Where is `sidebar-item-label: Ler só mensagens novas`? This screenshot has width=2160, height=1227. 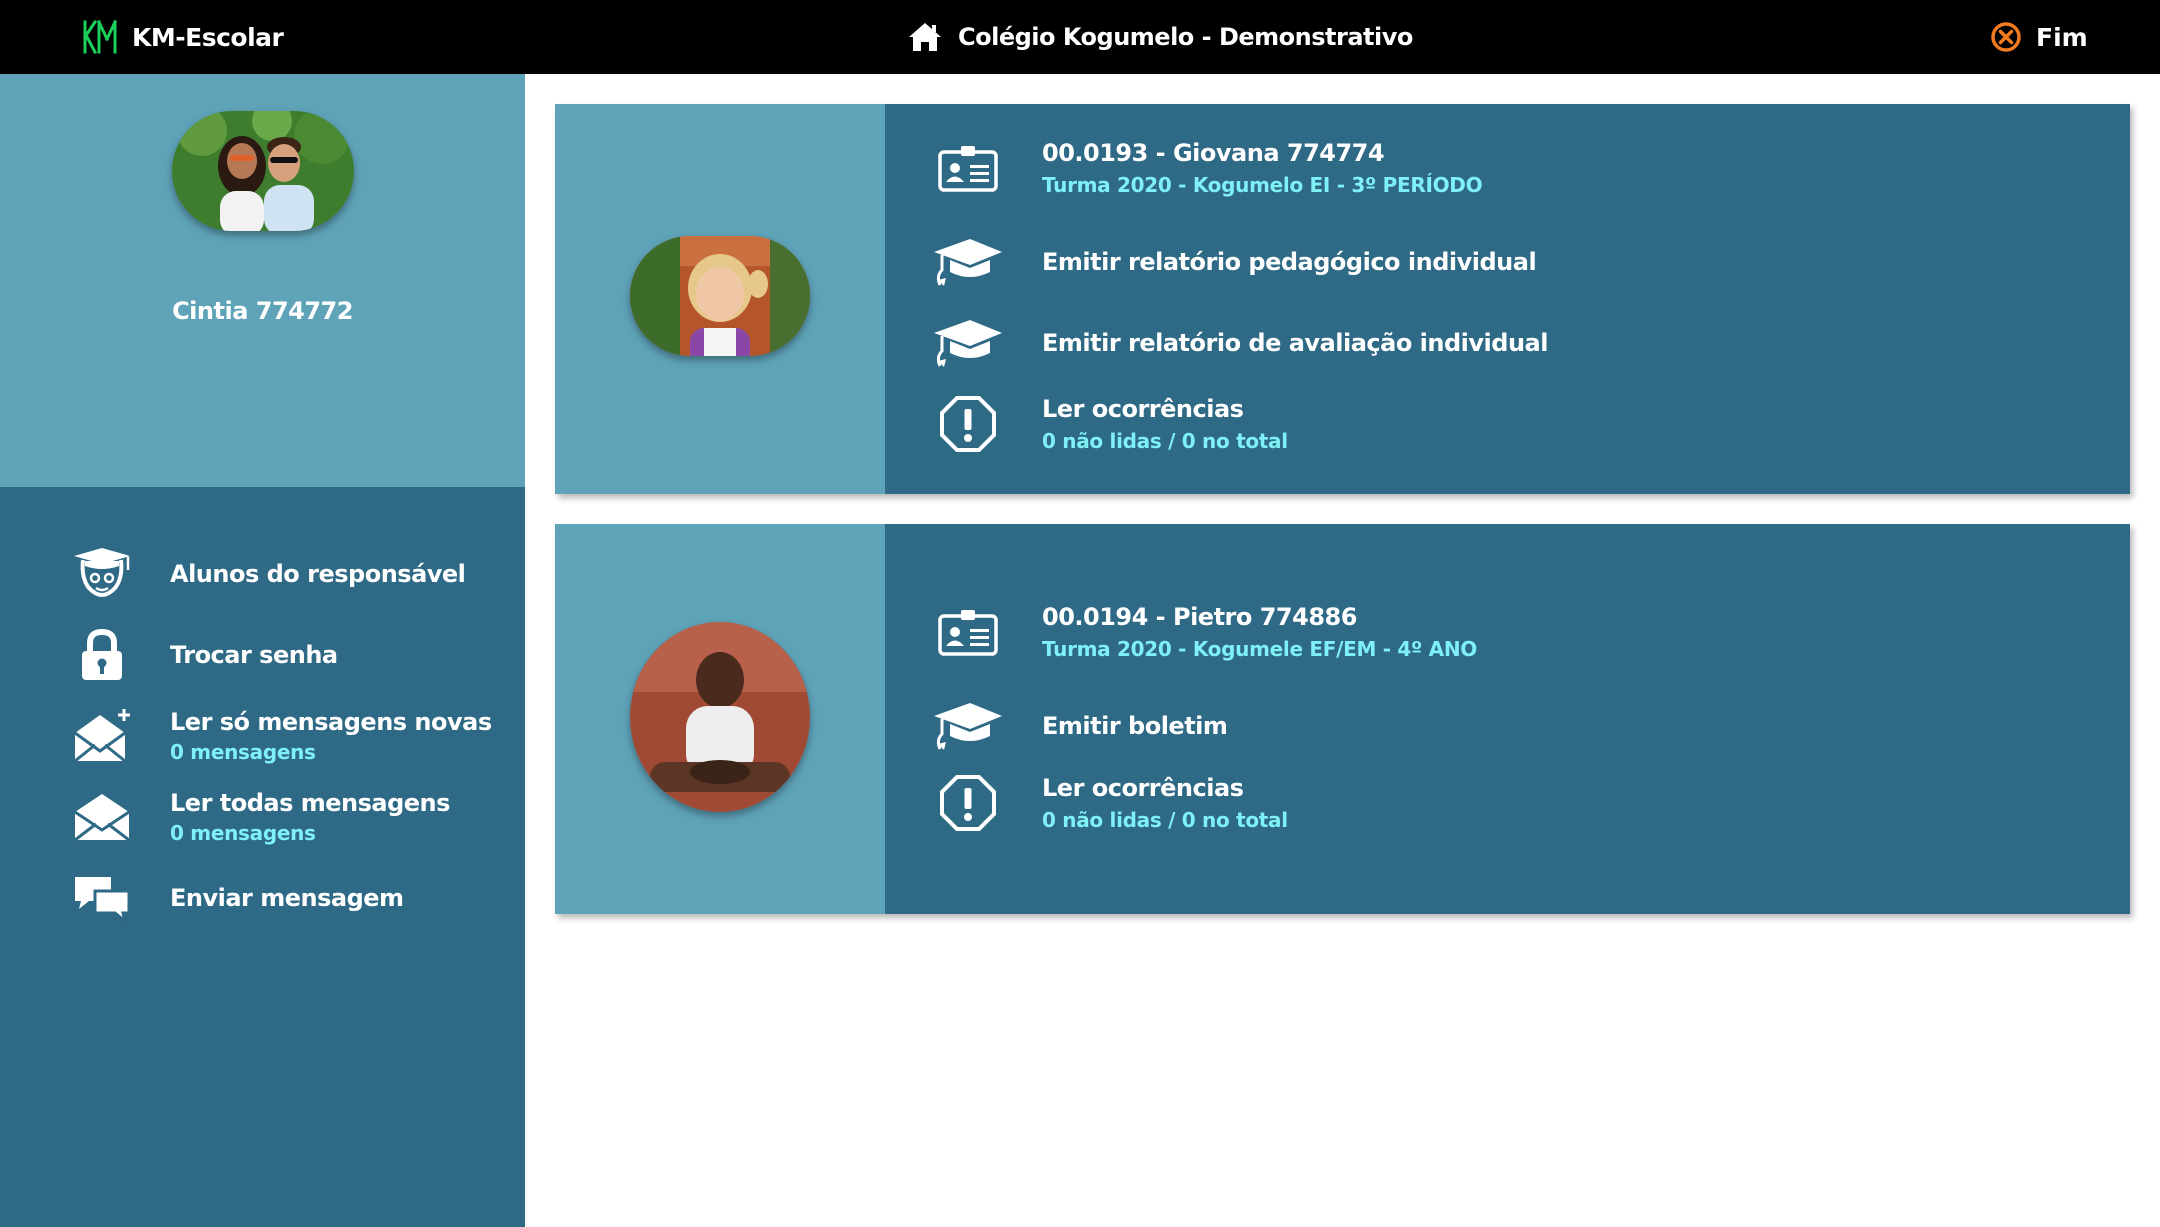 sidebar-item-label: Ler só mensagens novas is located at coordinates (331, 722).